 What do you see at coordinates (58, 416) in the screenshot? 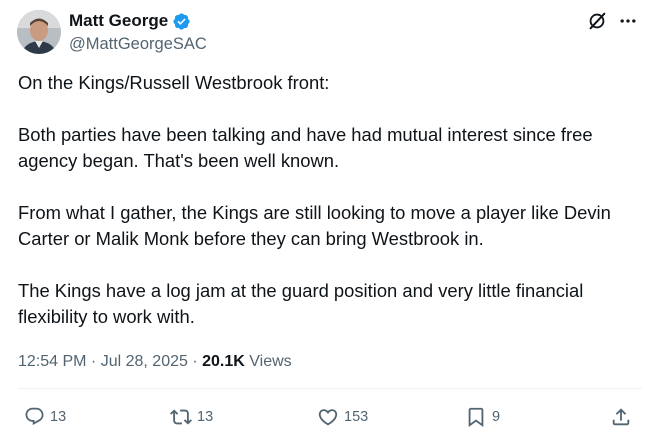
I see `reply-count: 13` at bounding box center [58, 416].